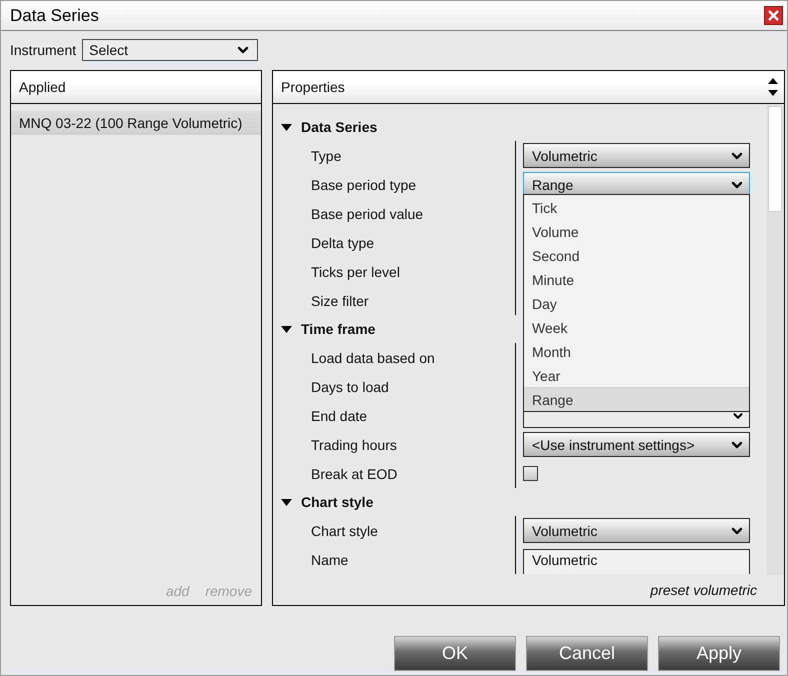 Image resolution: width=788 pixels, height=676 pixels. What do you see at coordinates (355, 272) in the screenshot?
I see `property-label: Ticks per level` at bounding box center [355, 272].